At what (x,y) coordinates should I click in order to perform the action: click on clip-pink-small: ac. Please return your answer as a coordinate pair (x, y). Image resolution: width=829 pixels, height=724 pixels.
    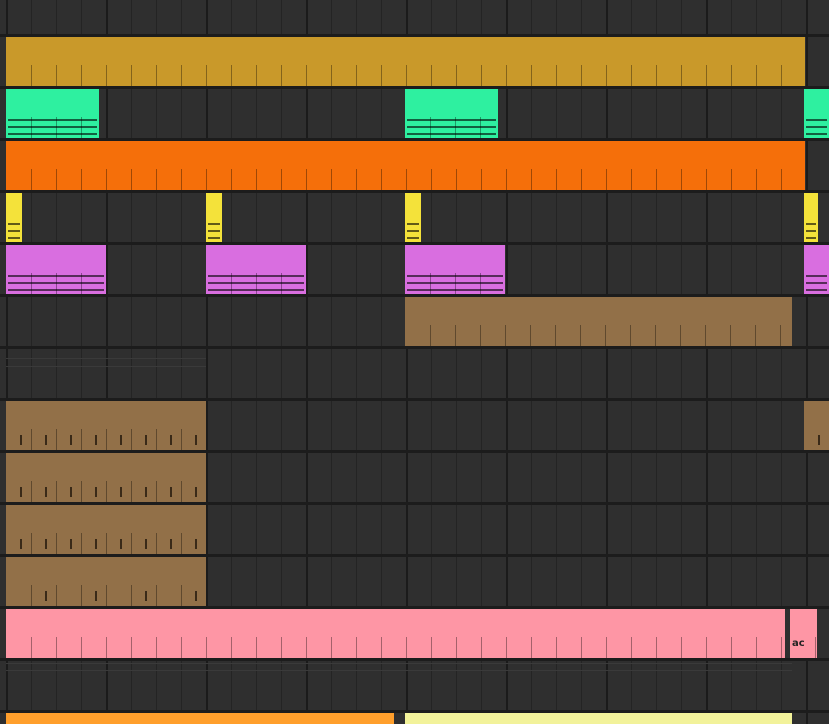
    Looking at the image, I should click on (803, 633).